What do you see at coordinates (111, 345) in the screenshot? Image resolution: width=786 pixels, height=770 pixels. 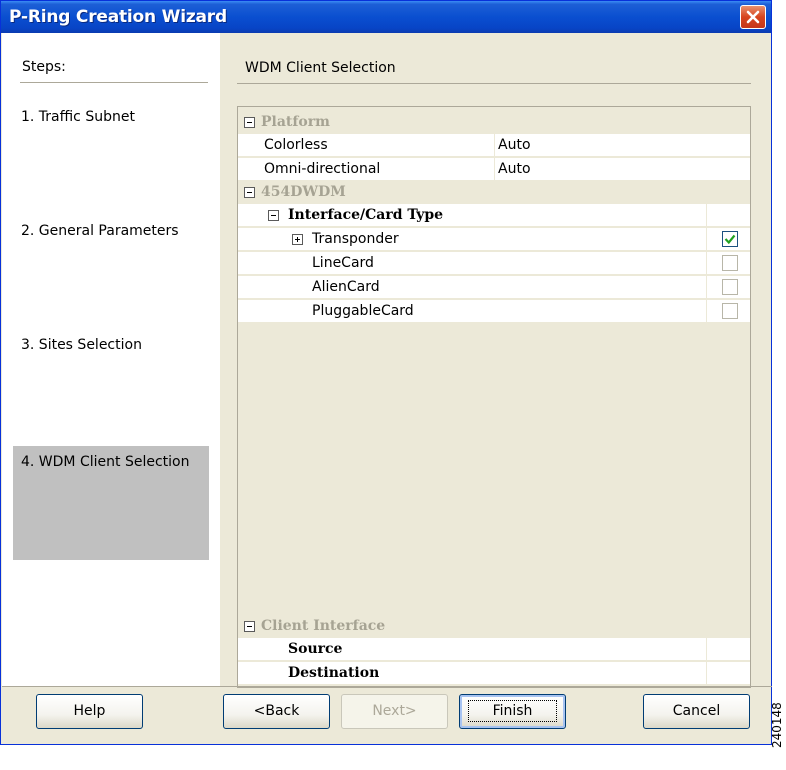 I see `step-sites-selection: 3. Sites Selection` at bounding box center [111, 345].